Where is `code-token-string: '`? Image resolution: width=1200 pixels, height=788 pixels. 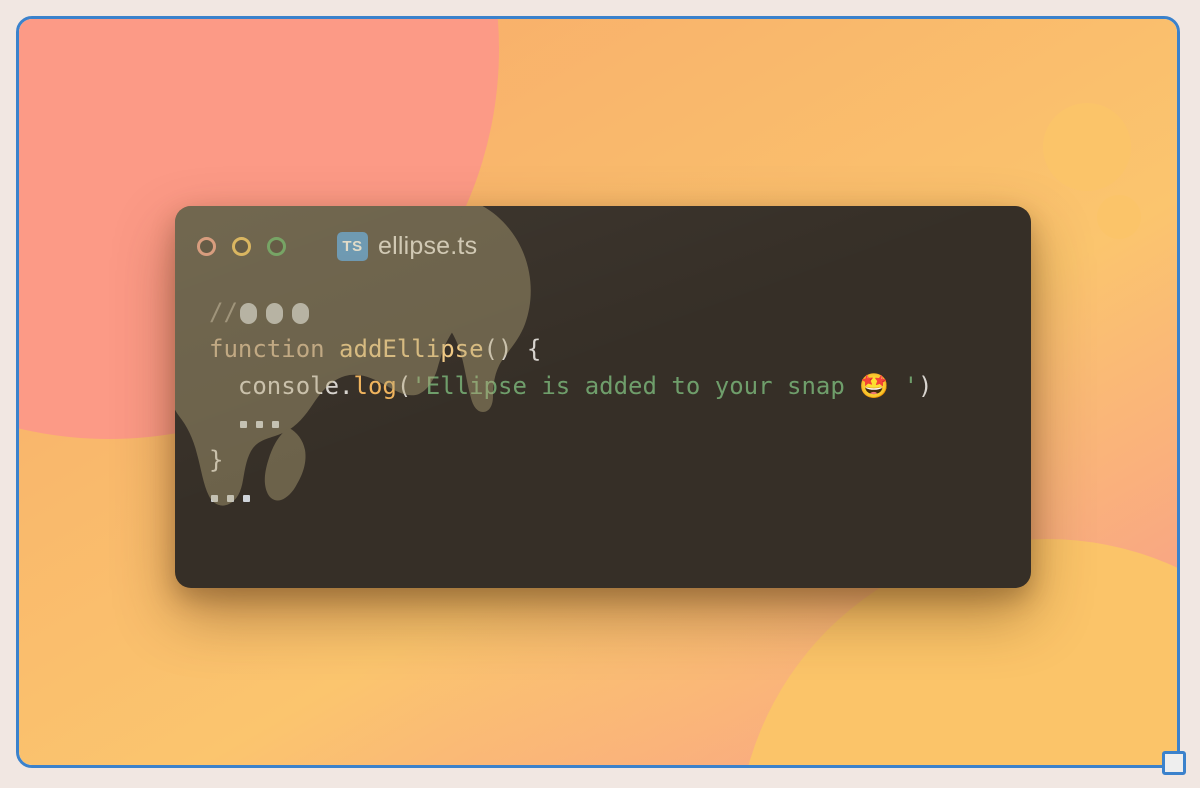
code-token-string: ' is located at coordinates (904, 386).